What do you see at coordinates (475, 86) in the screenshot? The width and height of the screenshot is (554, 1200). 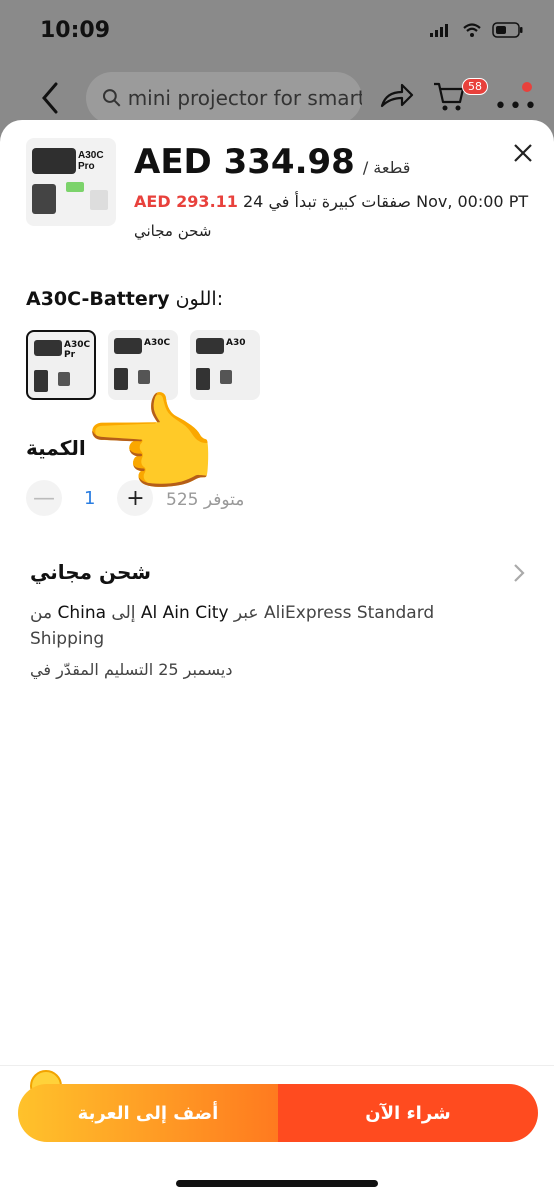 I see `cart-badge: 58` at bounding box center [475, 86].